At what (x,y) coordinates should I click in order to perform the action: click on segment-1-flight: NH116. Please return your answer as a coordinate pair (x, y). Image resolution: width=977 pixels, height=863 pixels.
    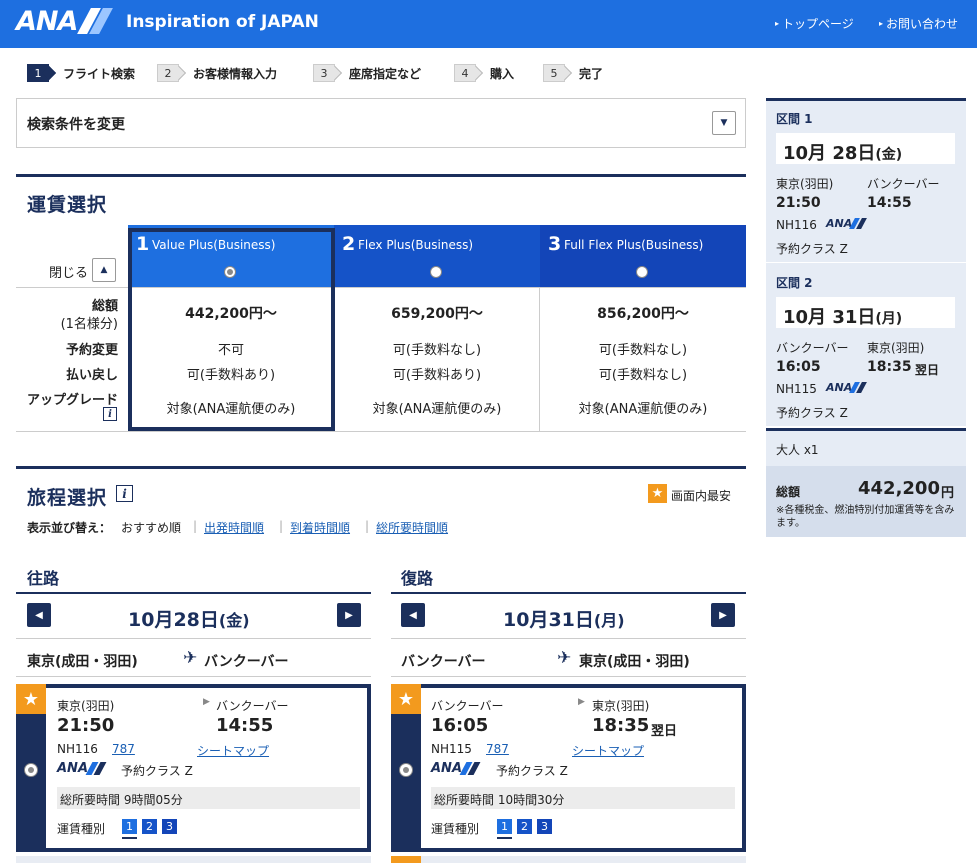
    Looking at the image, I should click on (796, 225).